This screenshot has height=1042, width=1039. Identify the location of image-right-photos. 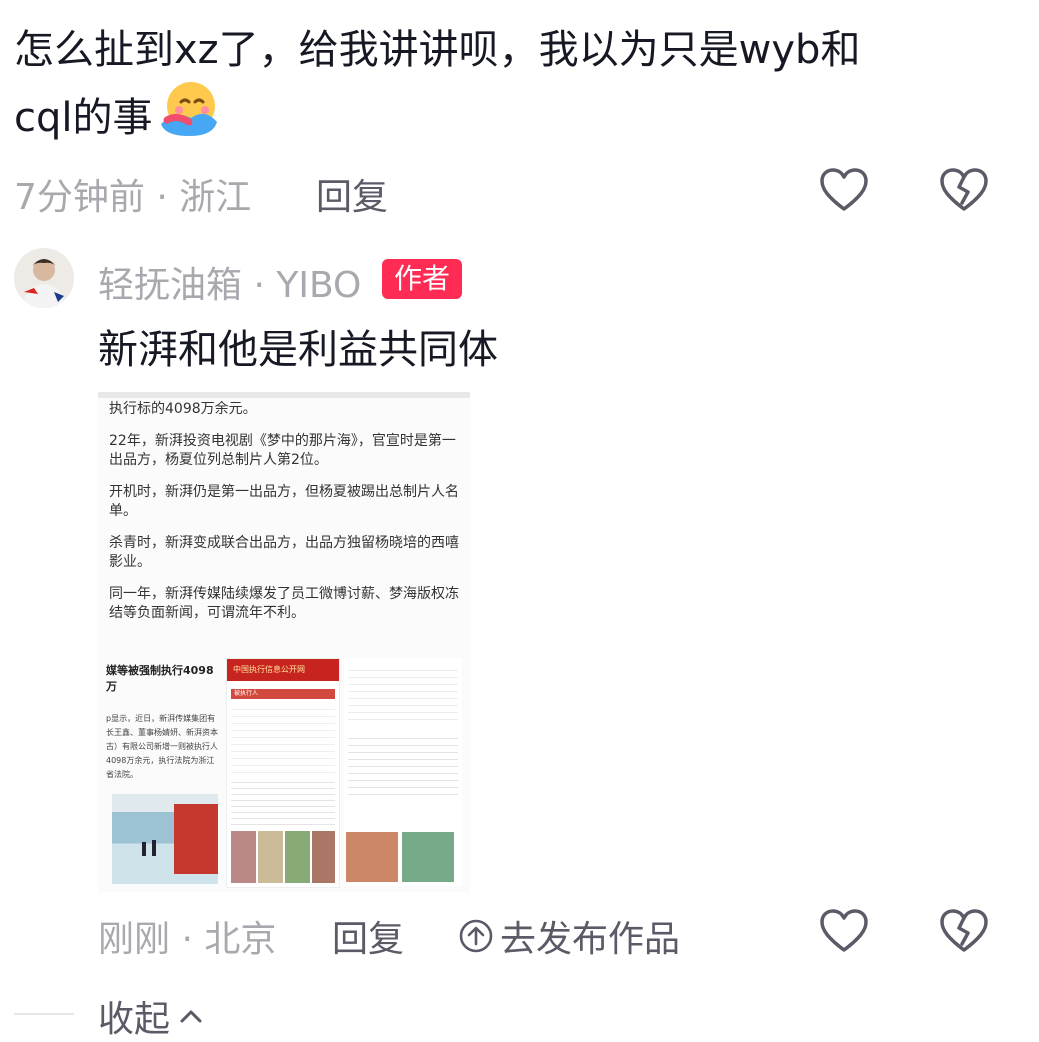
(400, 857).